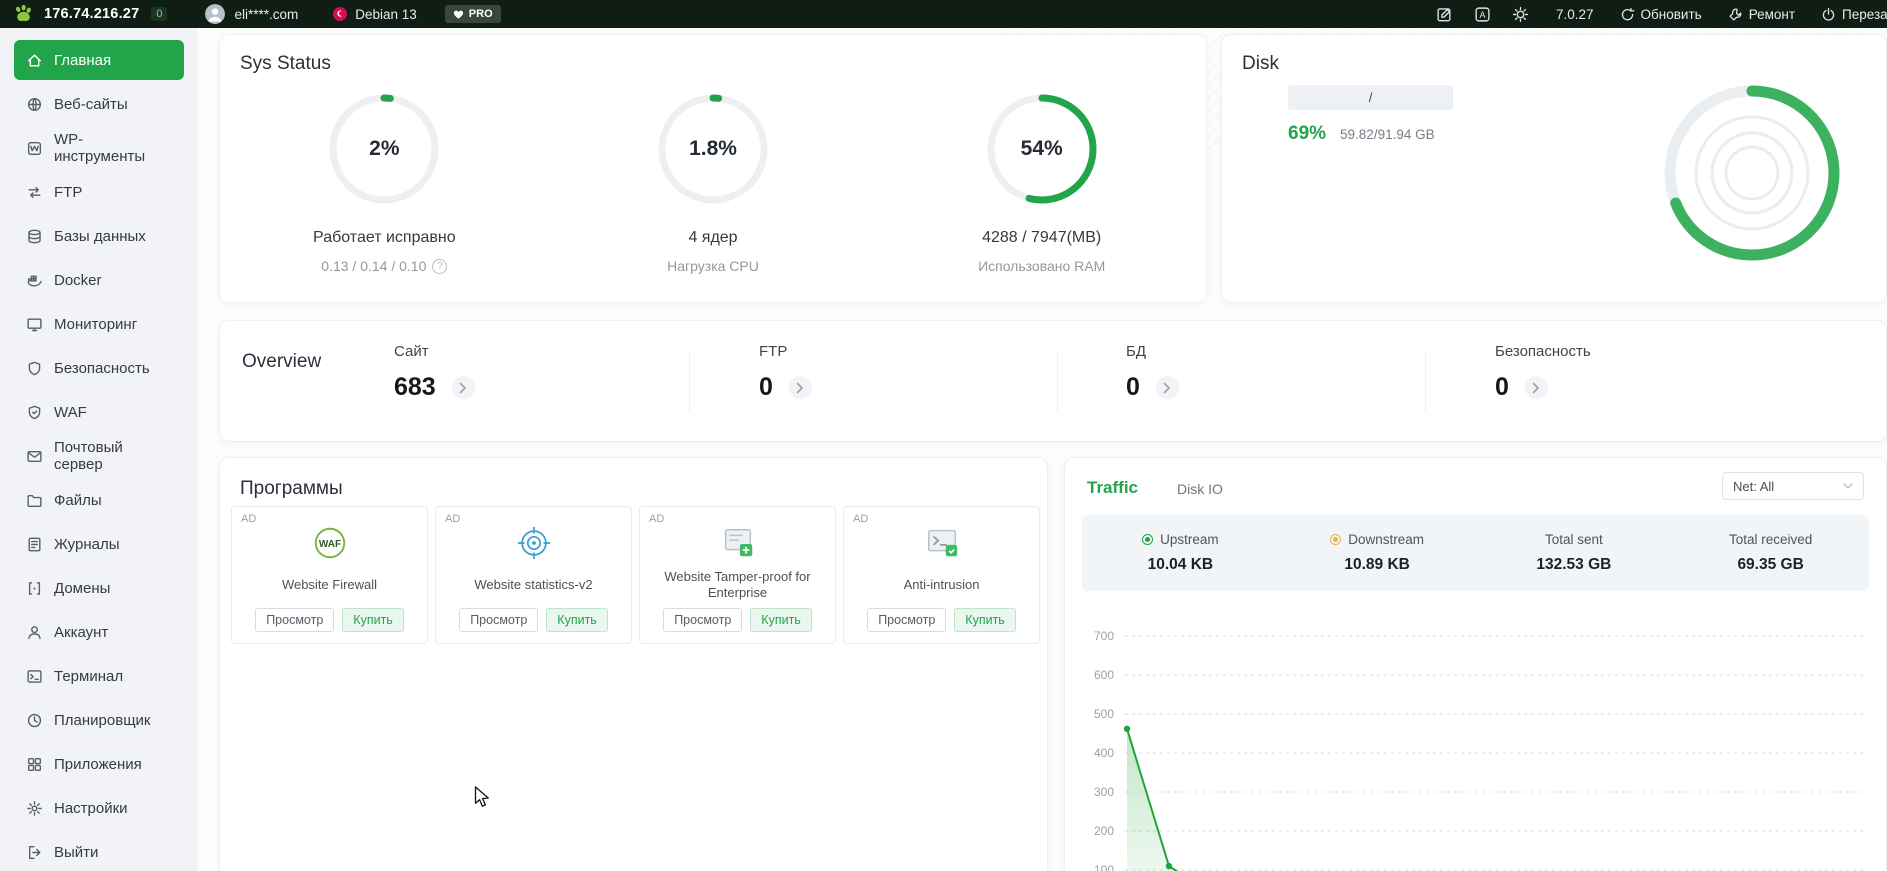  Describe the element at coordinates (1136, 351) in the screenshot. I see `overview-db-label: БД` at that location.